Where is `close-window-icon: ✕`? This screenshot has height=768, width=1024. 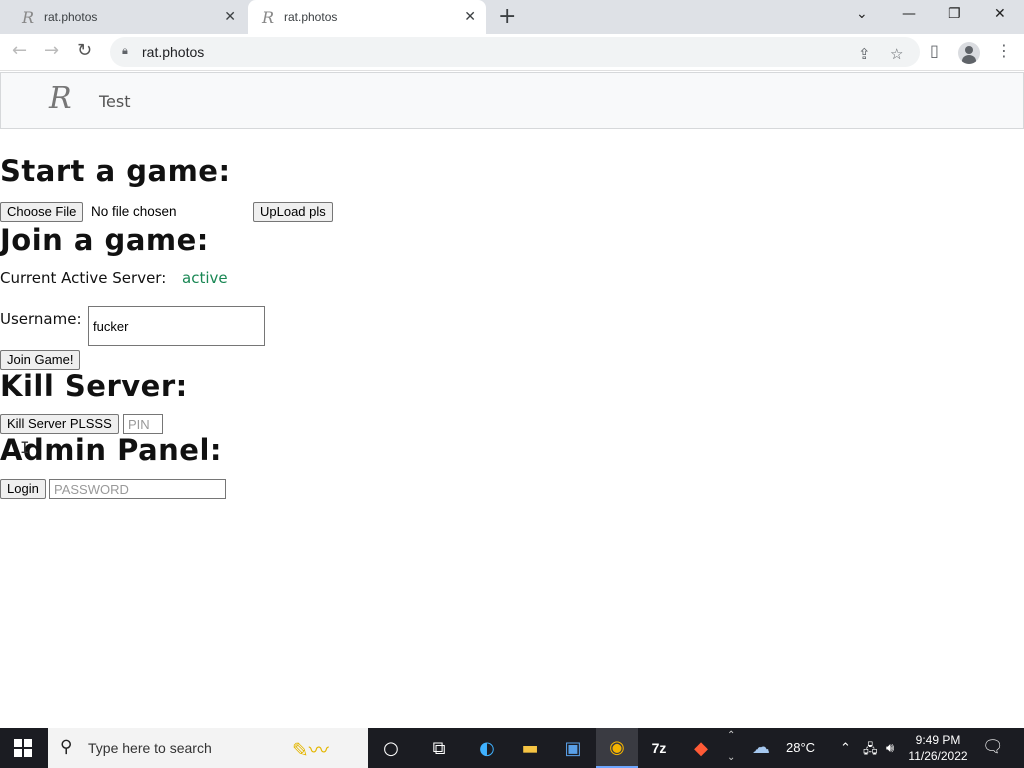
close-window-icon: ✕ is located at coordinates (1000, 14).